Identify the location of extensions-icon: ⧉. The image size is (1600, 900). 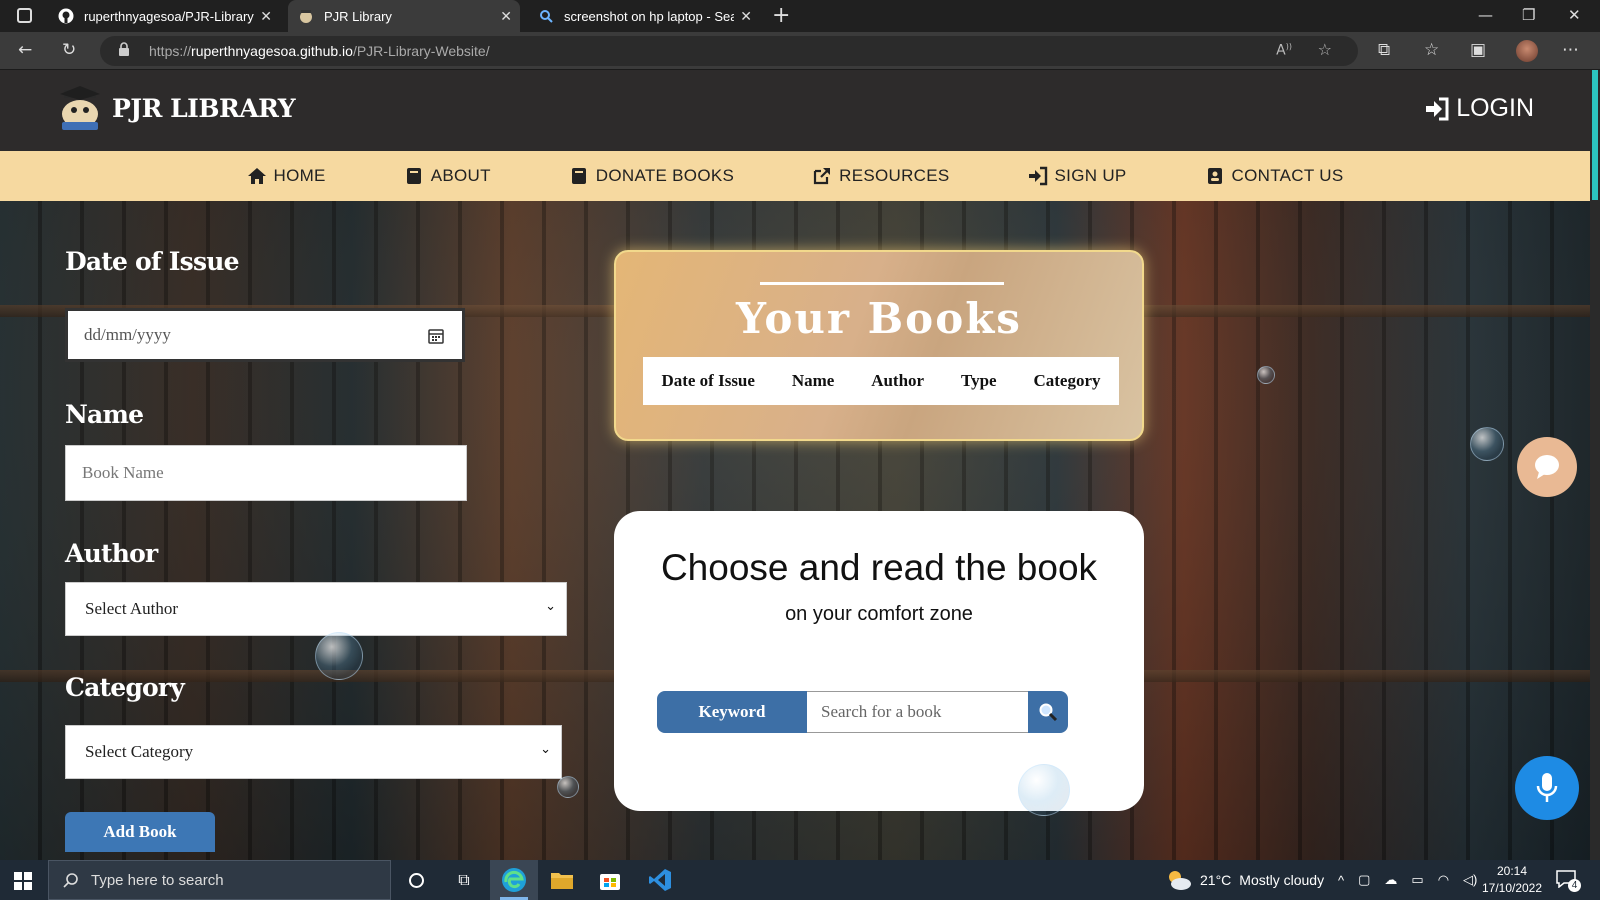
(1384, 50).